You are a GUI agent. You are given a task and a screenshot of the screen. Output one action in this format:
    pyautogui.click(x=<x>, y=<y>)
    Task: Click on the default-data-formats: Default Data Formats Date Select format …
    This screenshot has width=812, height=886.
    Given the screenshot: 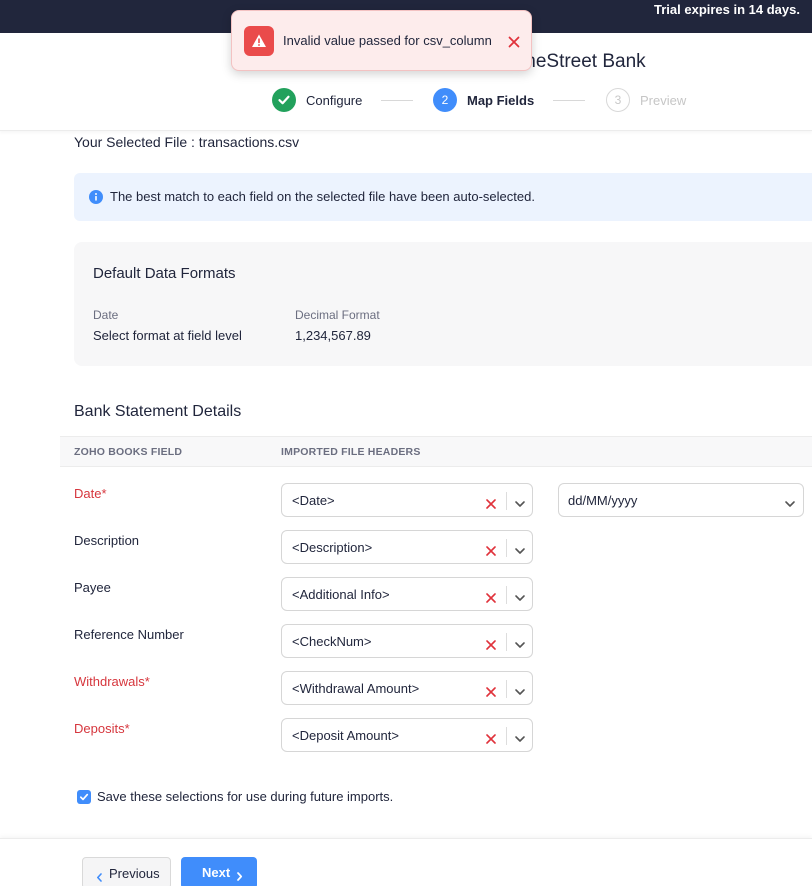 What is the action you would take?
    pyautogui.click(x=443, y=304)
    